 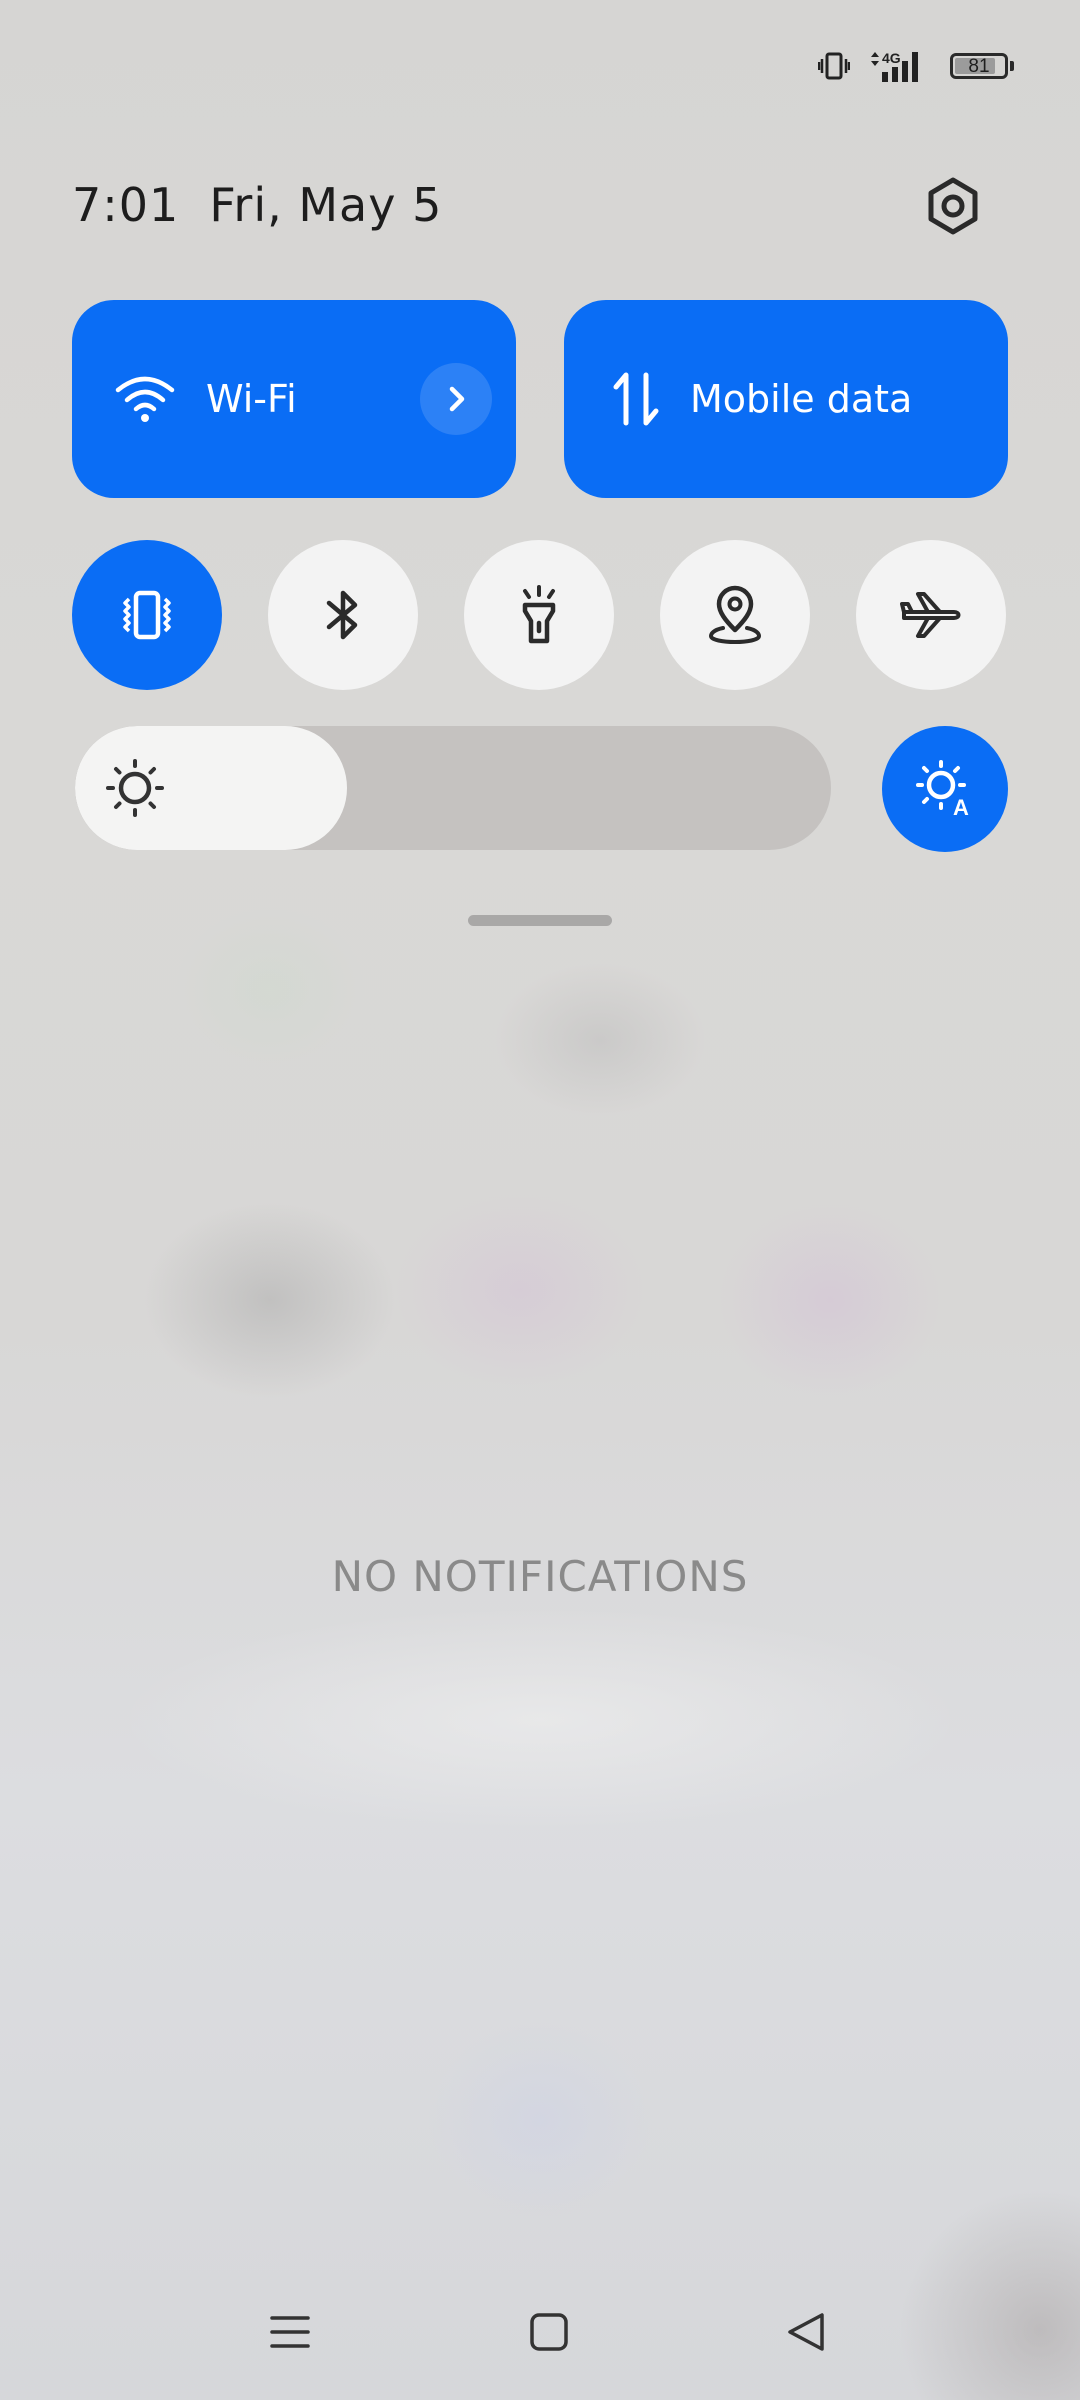 I want to click on vibrate-toggle, so click(x=147, y=615).